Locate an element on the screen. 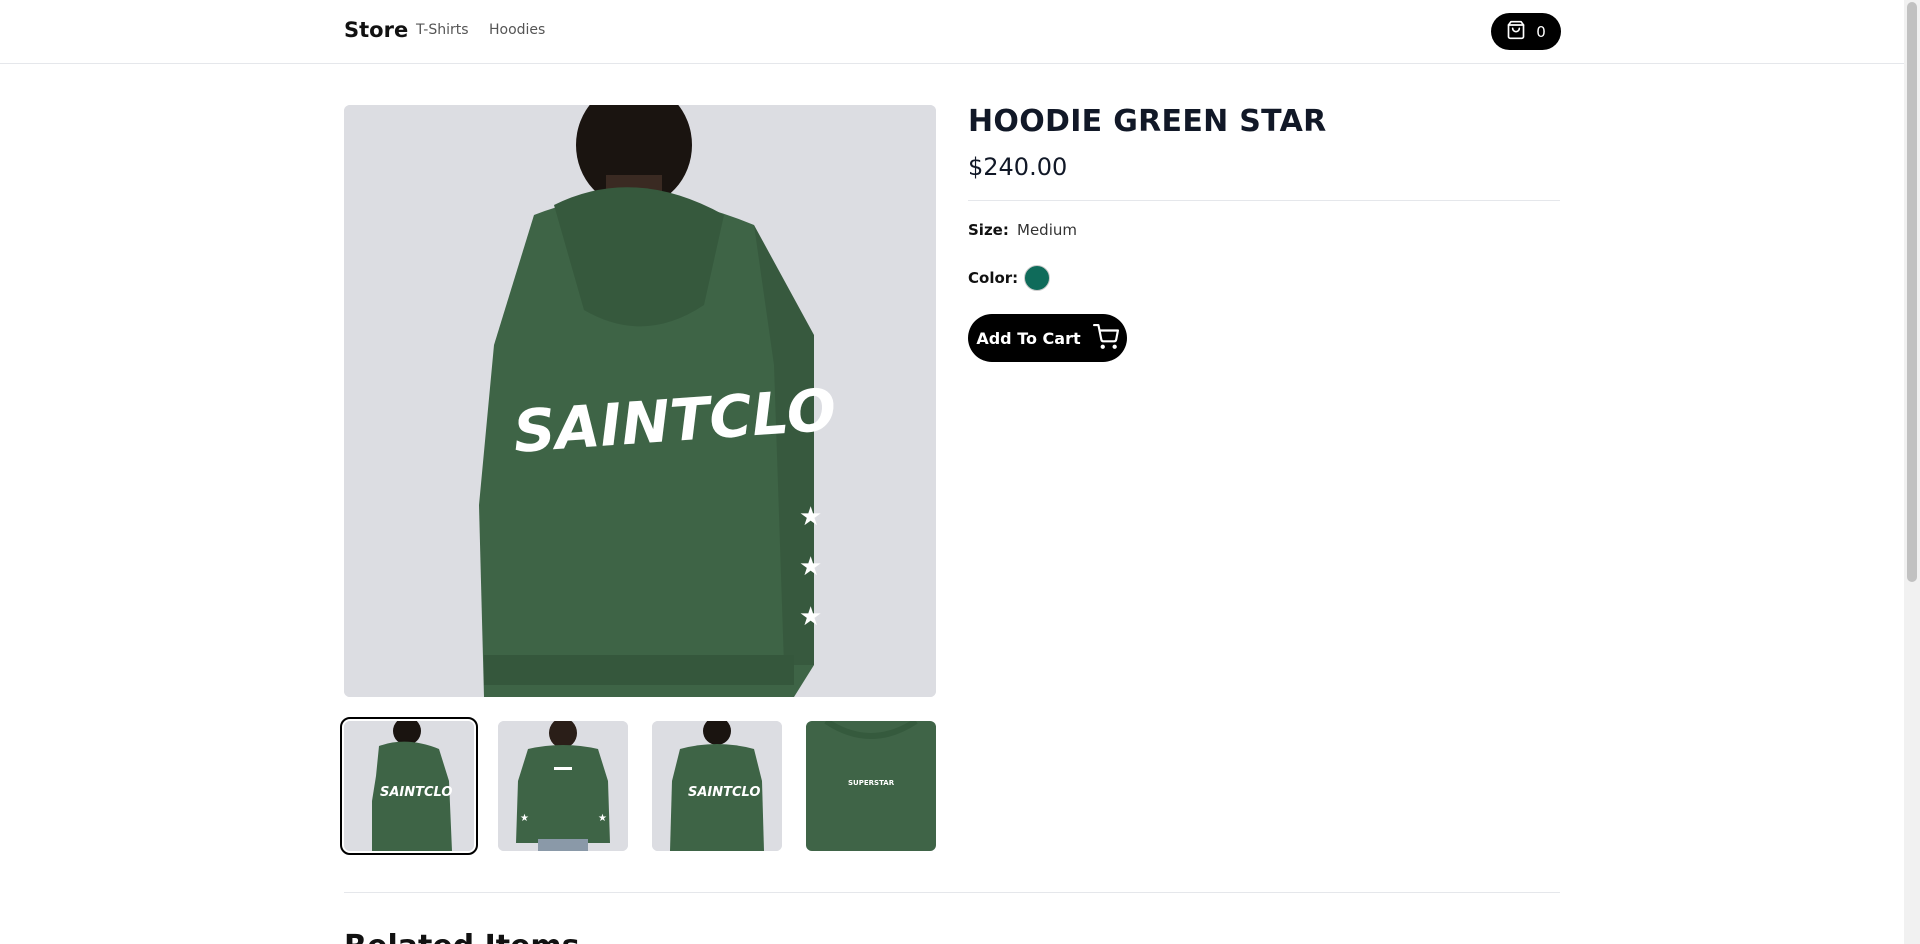 The image size is (1920, 944). thumbnail-2: ★ ★ is located at coordinates (563, 786).